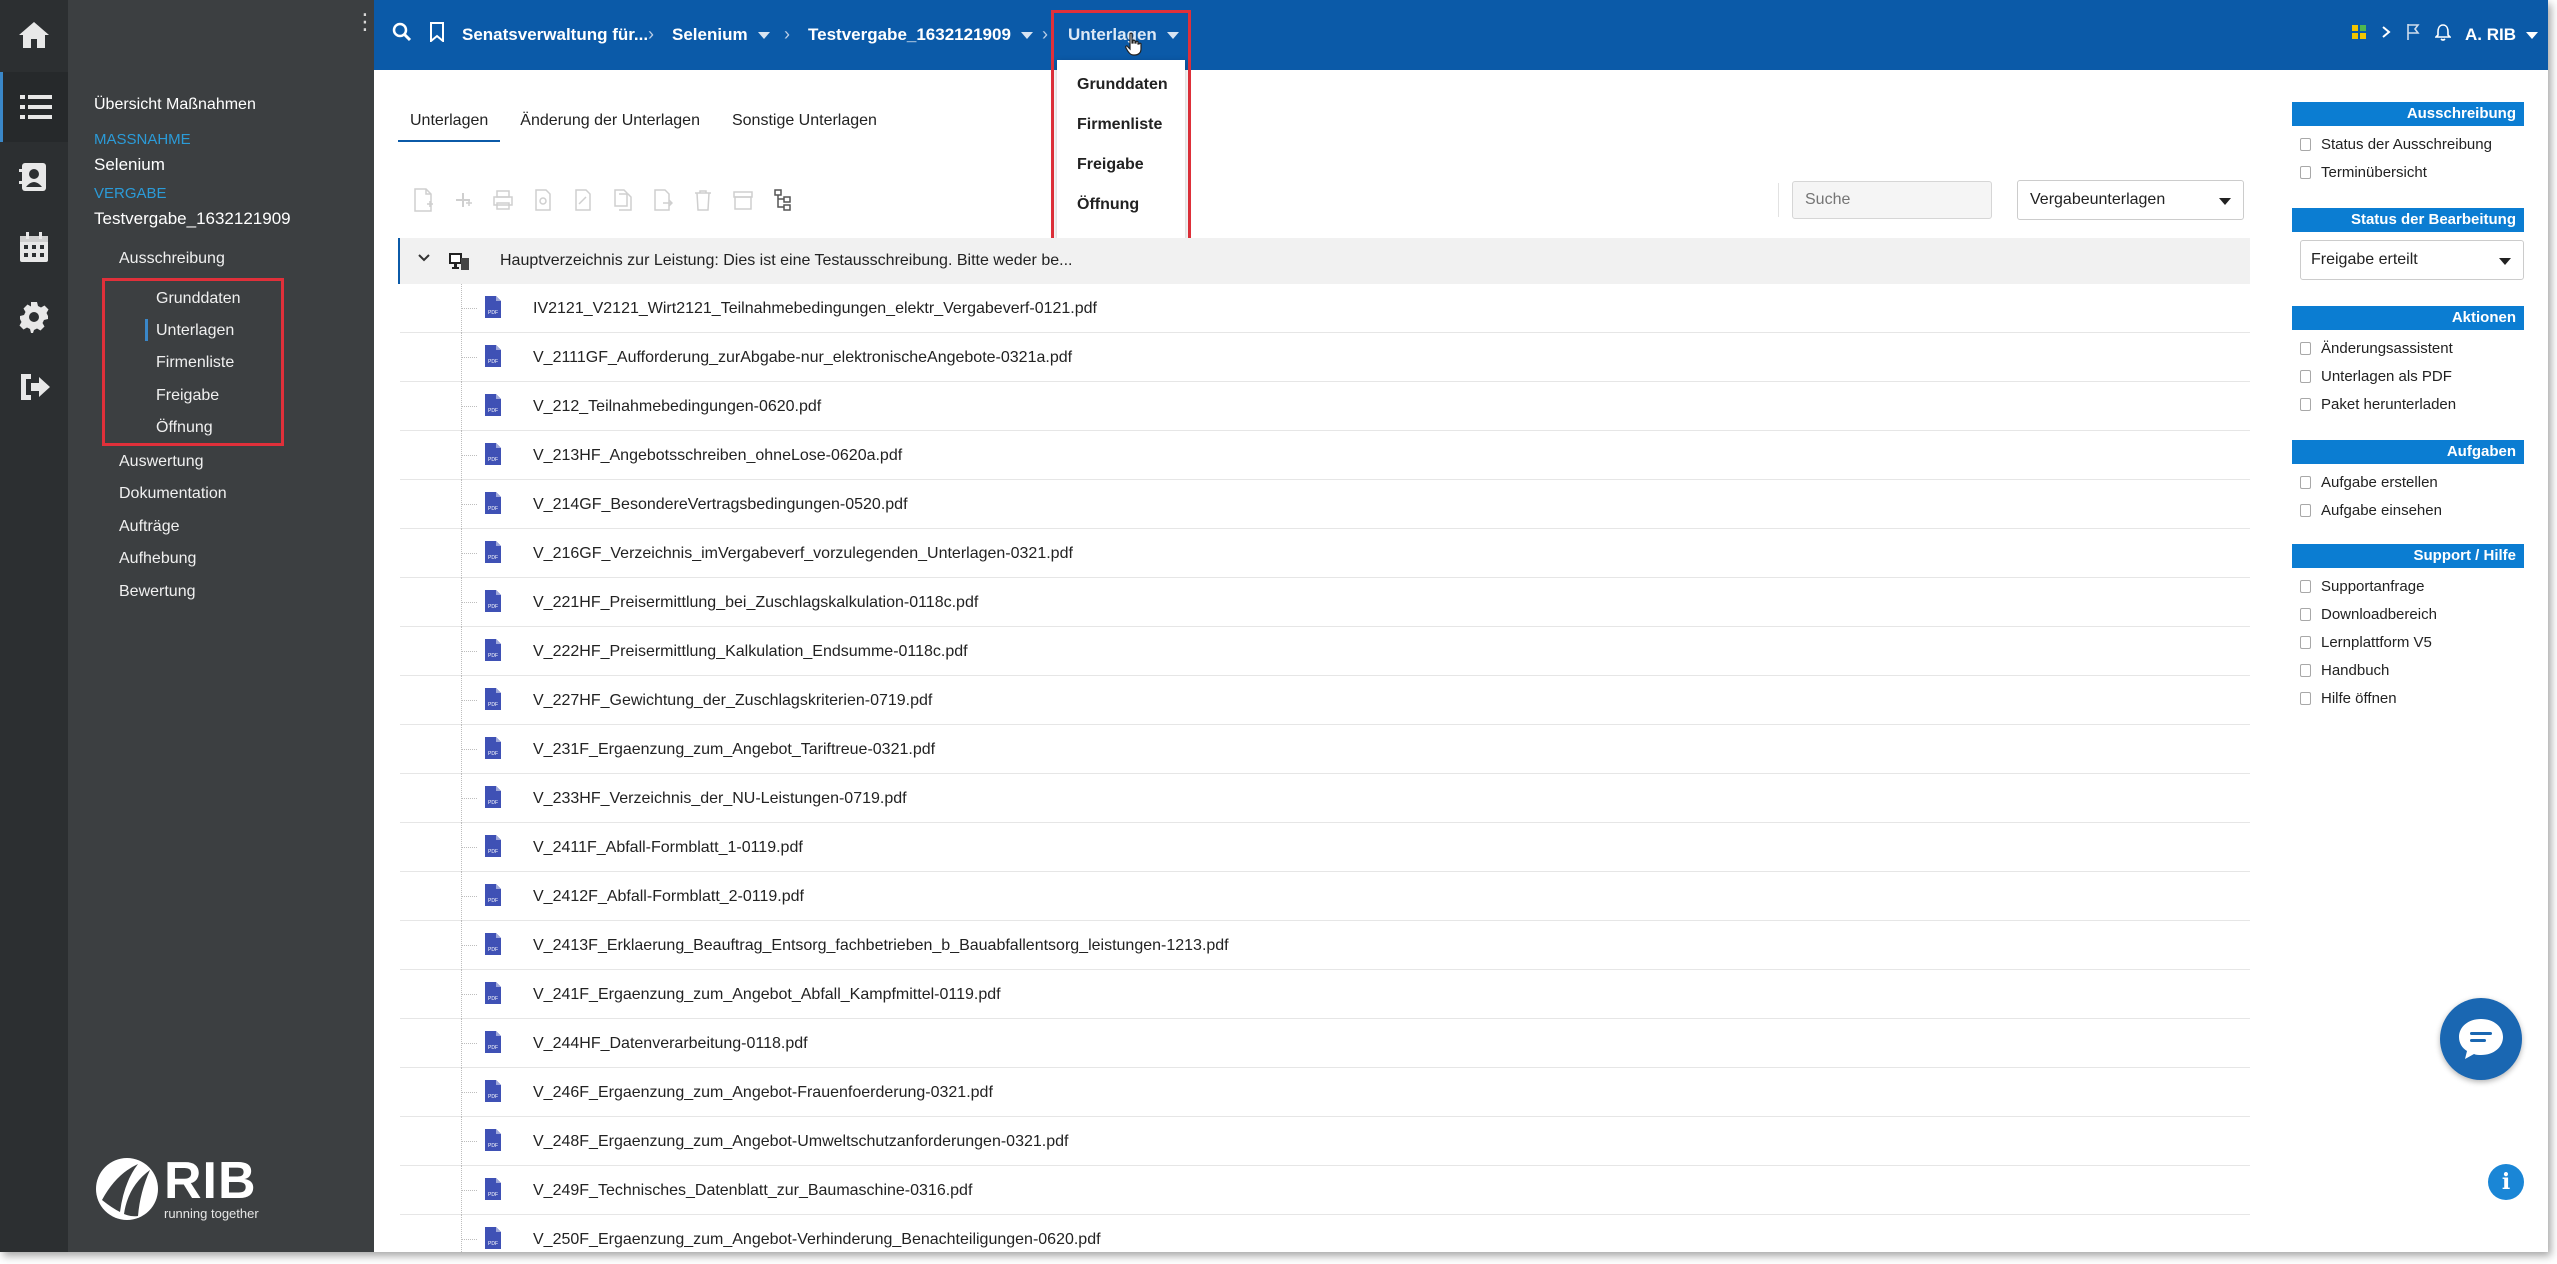 Image resolution: width=2557 pixels, height=1264 pixels. I want to click on info-button: i, so click(2506, 1182).